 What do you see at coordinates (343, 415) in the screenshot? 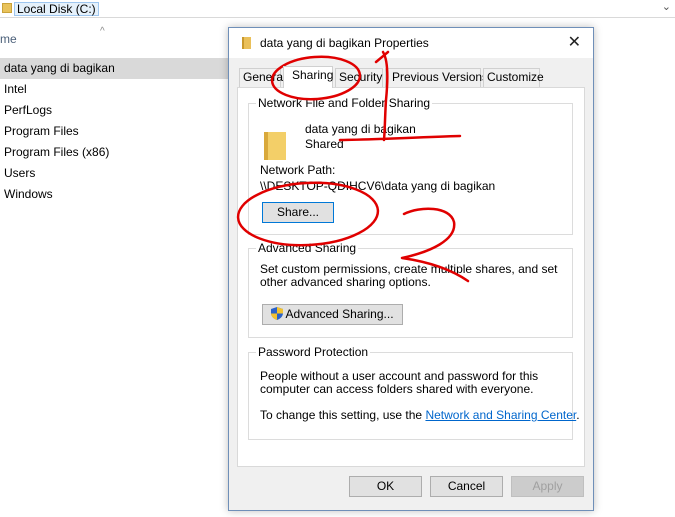
I see `password-change-prefix: To change this setting, use the` at bounding box center [343, 415].